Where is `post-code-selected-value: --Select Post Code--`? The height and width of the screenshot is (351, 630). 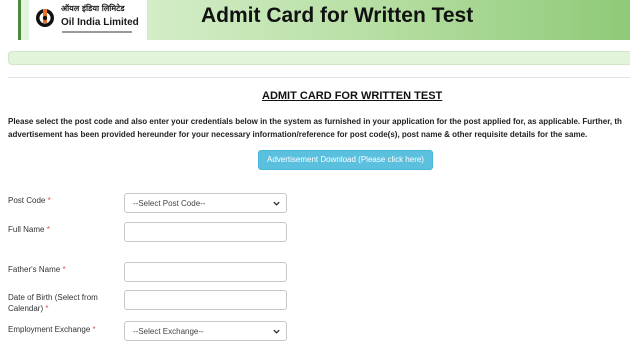 post-code-selected-value: --Select Post Code-- is located at coordinates (169, 203).